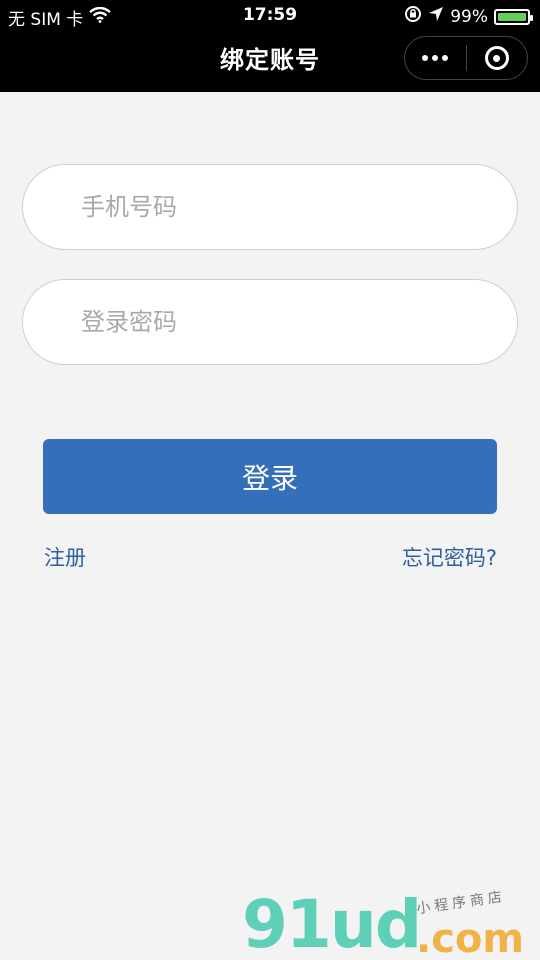  Describe the element at coordinates (461, 903) in the screenshot. I see `watermark-subtitle: 小程序商店` at that location.